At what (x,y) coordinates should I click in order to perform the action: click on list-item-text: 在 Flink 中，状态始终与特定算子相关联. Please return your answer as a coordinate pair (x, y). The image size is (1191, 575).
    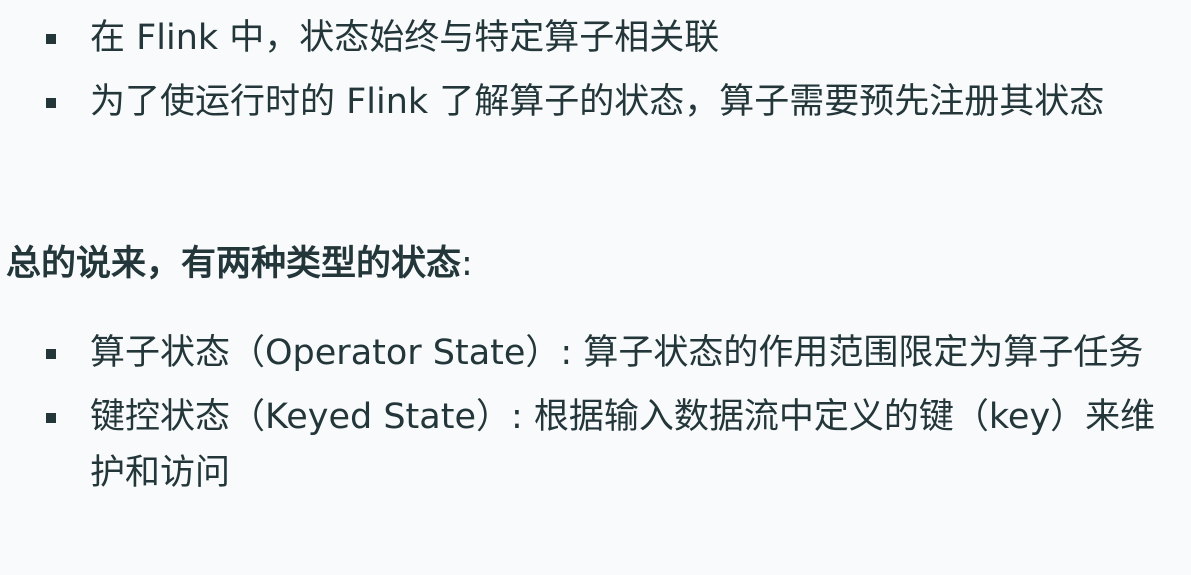
    Looking at the image, I should click on (405, 38).